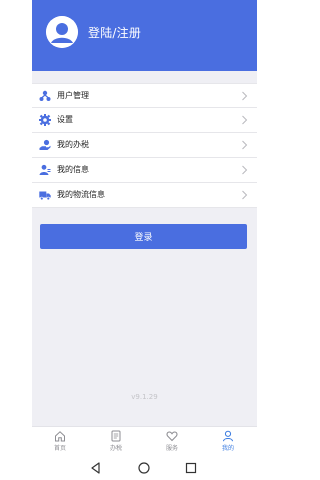 The image size is (320, 480). What do you see at coordinates (73, 144) in the screenshot?
I see `menu-label: 我的办税` at bounding box center [73, 144].